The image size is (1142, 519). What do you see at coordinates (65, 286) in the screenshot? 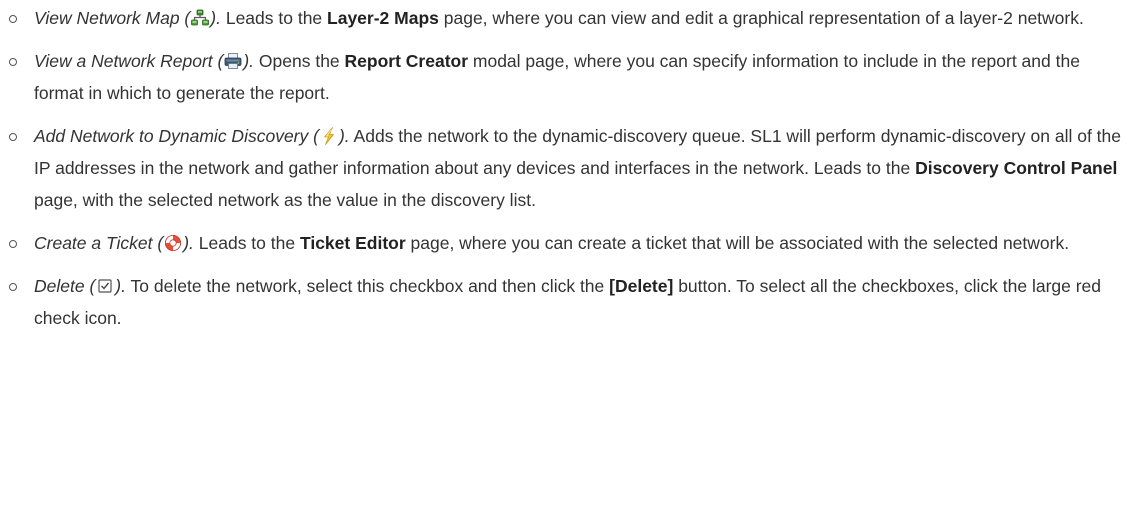
I see `item-term: Delete (` at bounding box center [65, 286].